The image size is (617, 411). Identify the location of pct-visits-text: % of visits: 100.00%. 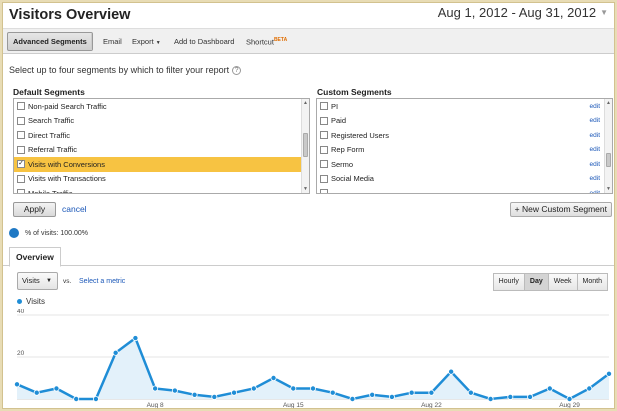
(57, 233).